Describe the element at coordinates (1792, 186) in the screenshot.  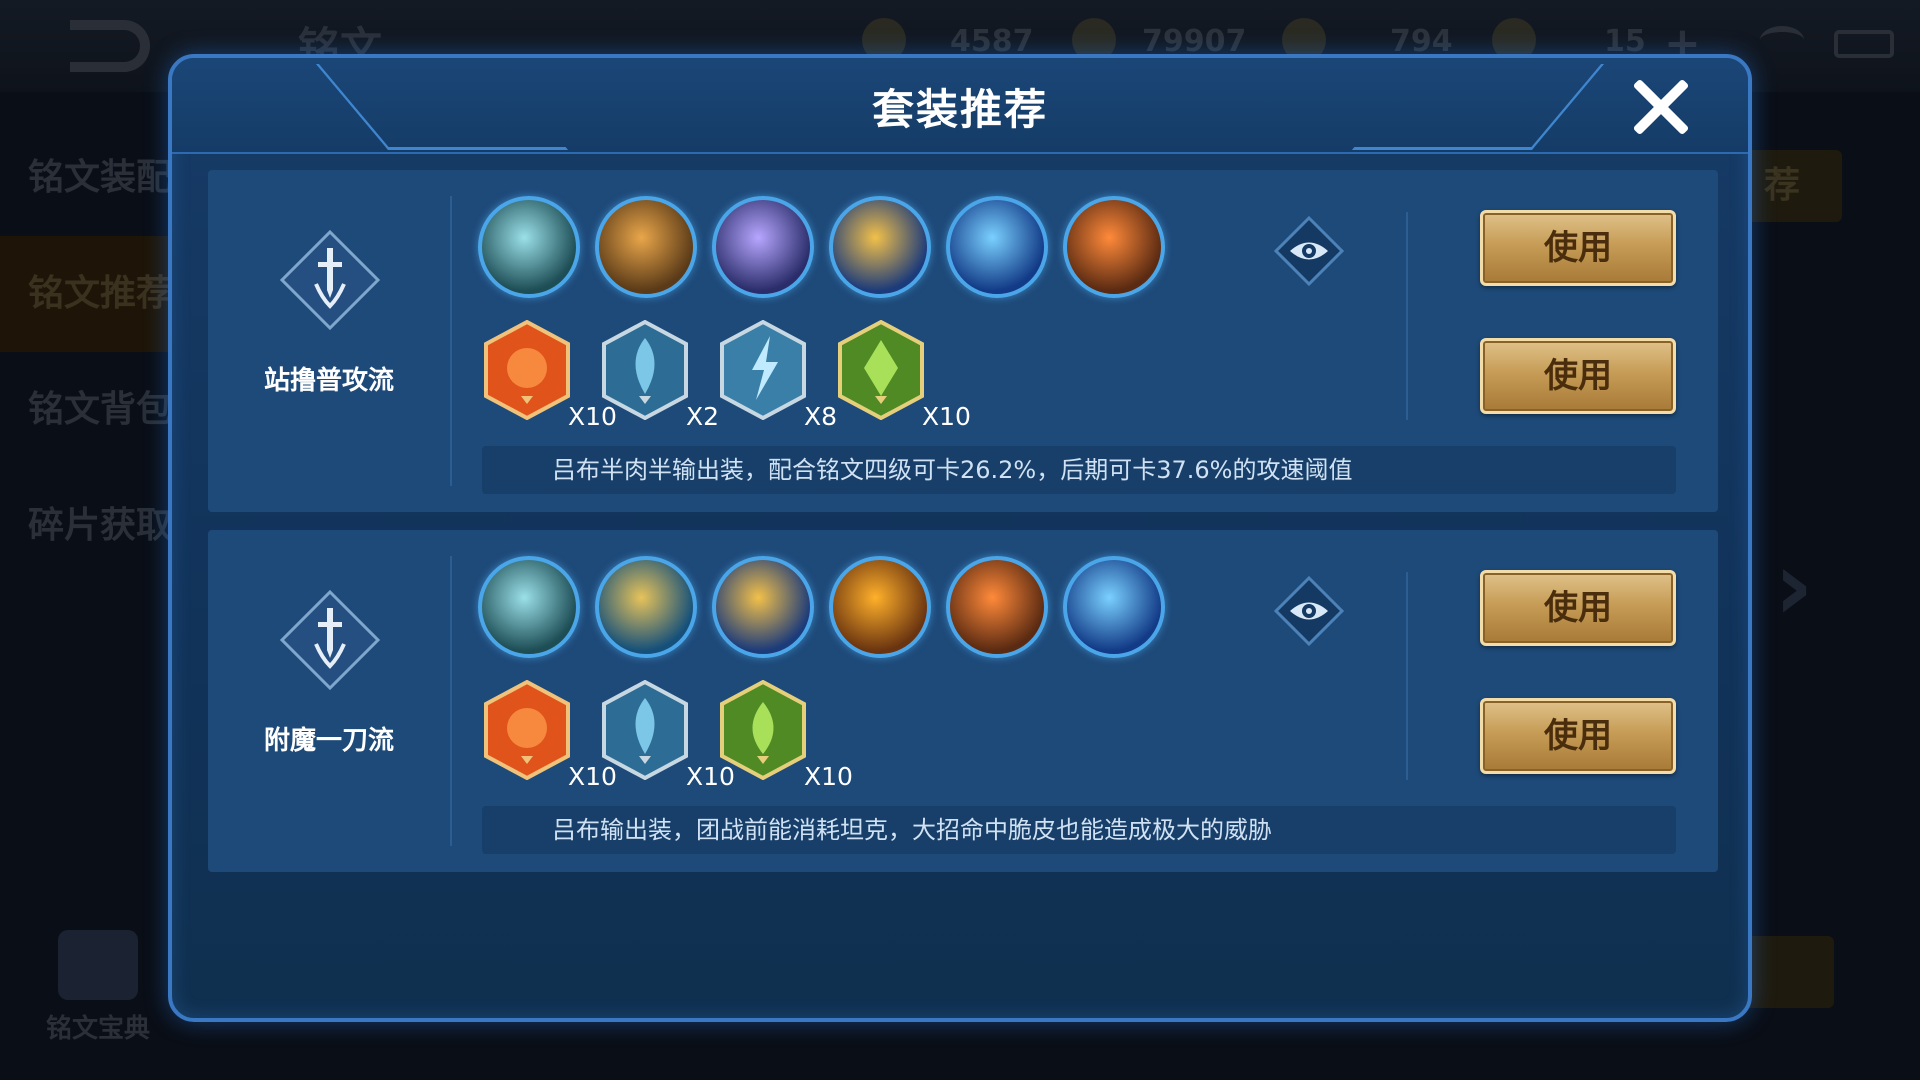
I see `recommend-button: 荐` at that location.